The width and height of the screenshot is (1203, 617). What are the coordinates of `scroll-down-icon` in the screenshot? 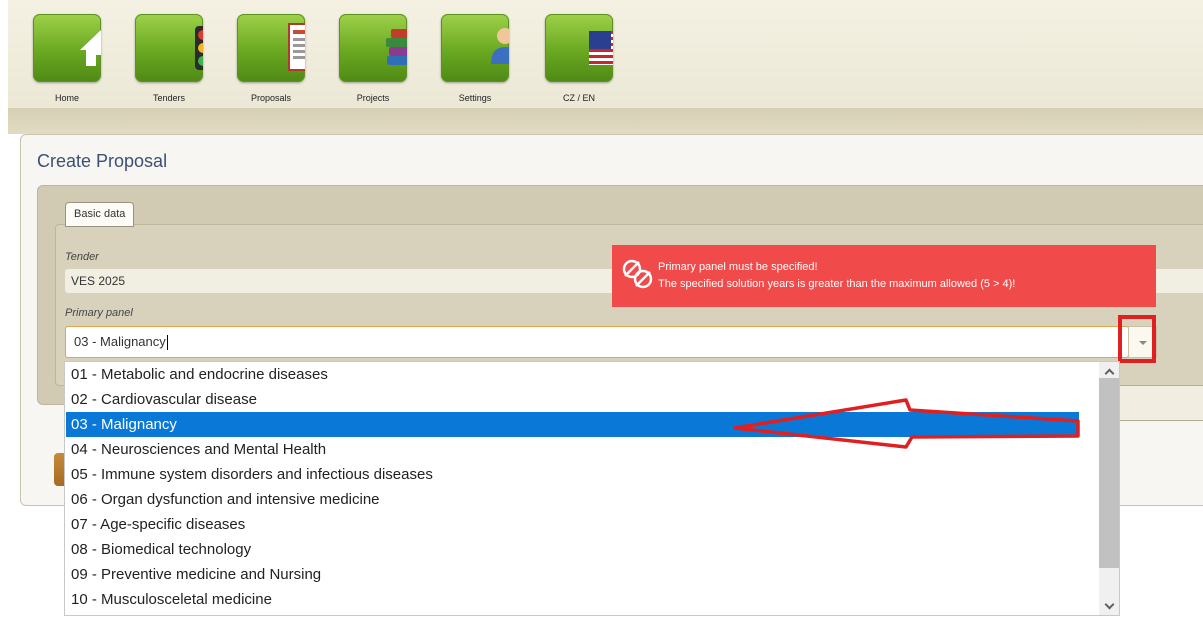 It's located at (1109, 604).